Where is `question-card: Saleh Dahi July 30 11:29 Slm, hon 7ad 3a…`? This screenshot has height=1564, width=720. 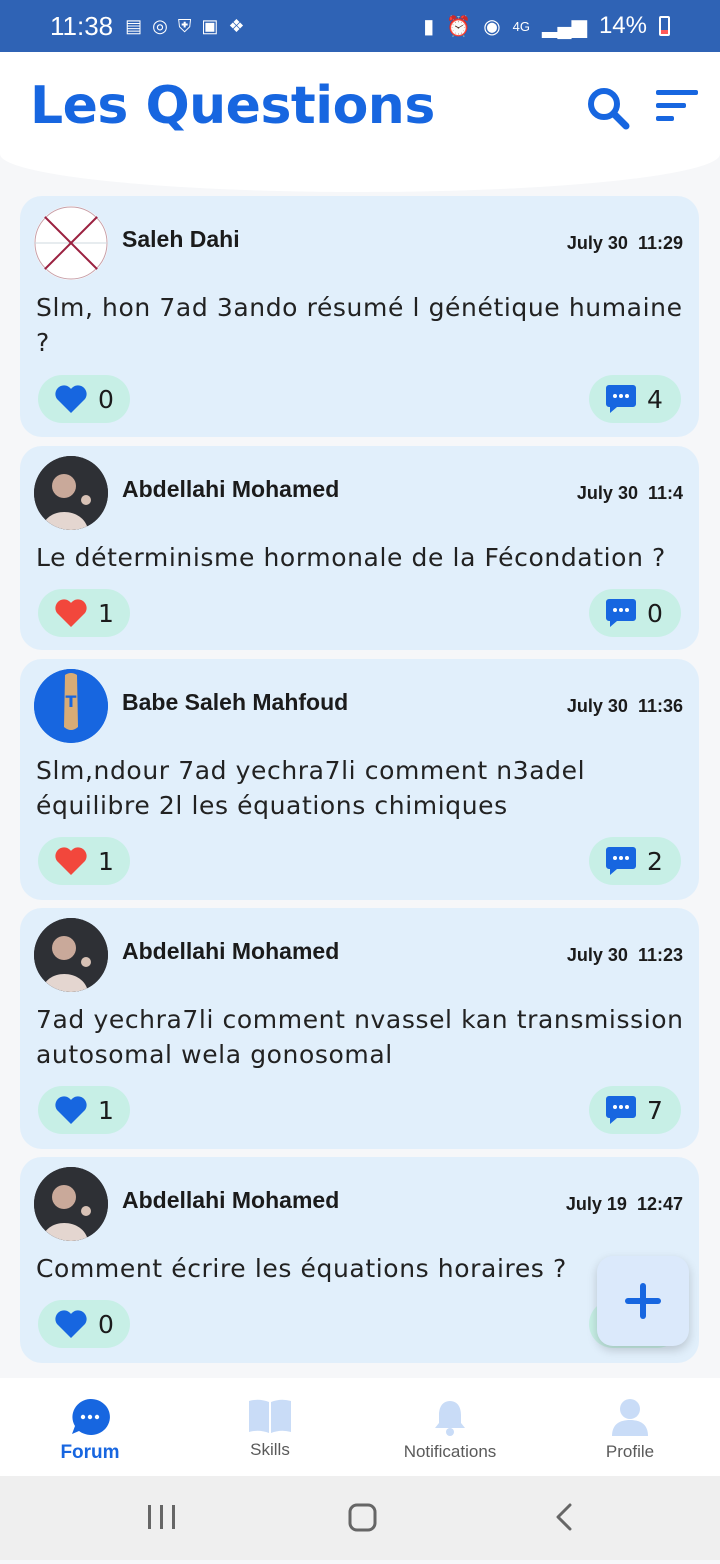 question-card: Saleh Dahi July 30 11:29 Slm, hon 7ad 3a… is located at coordinates (359, 316).